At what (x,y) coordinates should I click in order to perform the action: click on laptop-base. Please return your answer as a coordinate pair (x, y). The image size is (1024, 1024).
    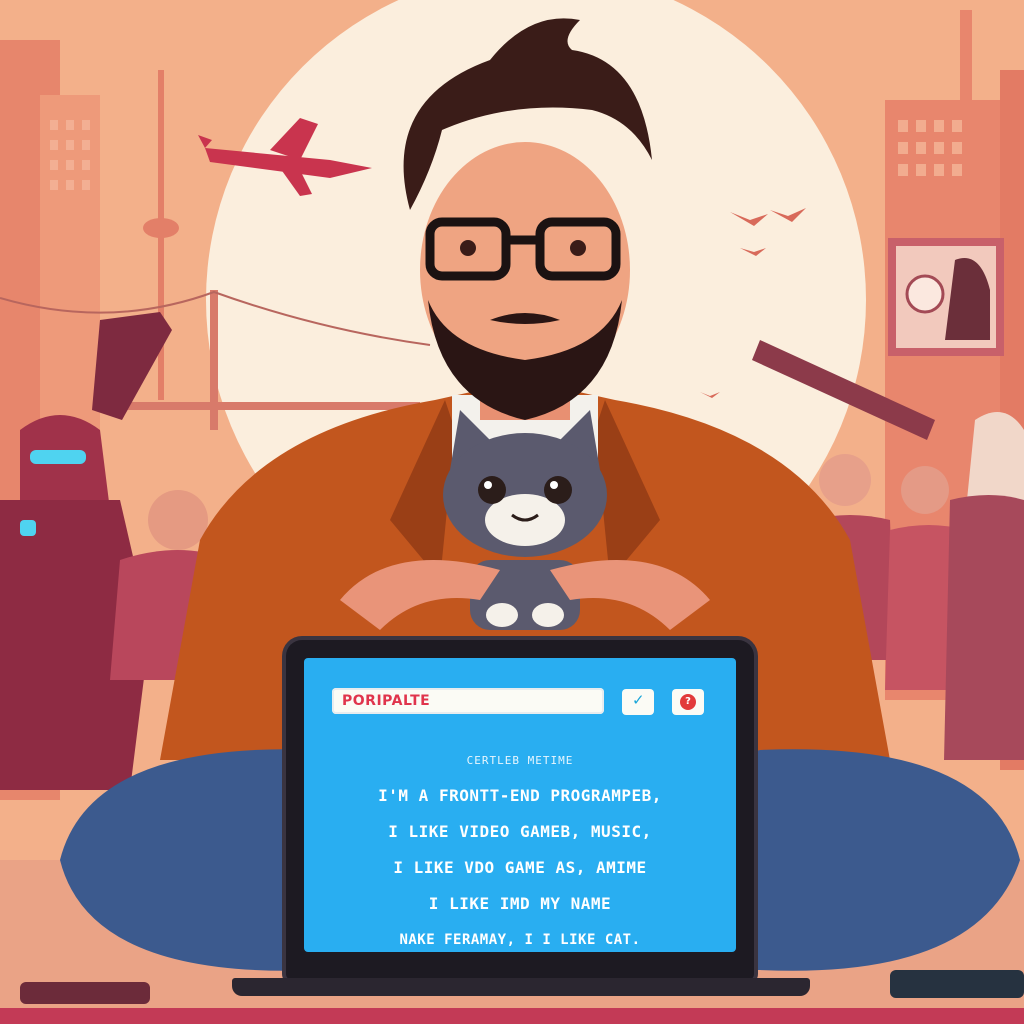
    Looking at the image, I should click on (521, 987).